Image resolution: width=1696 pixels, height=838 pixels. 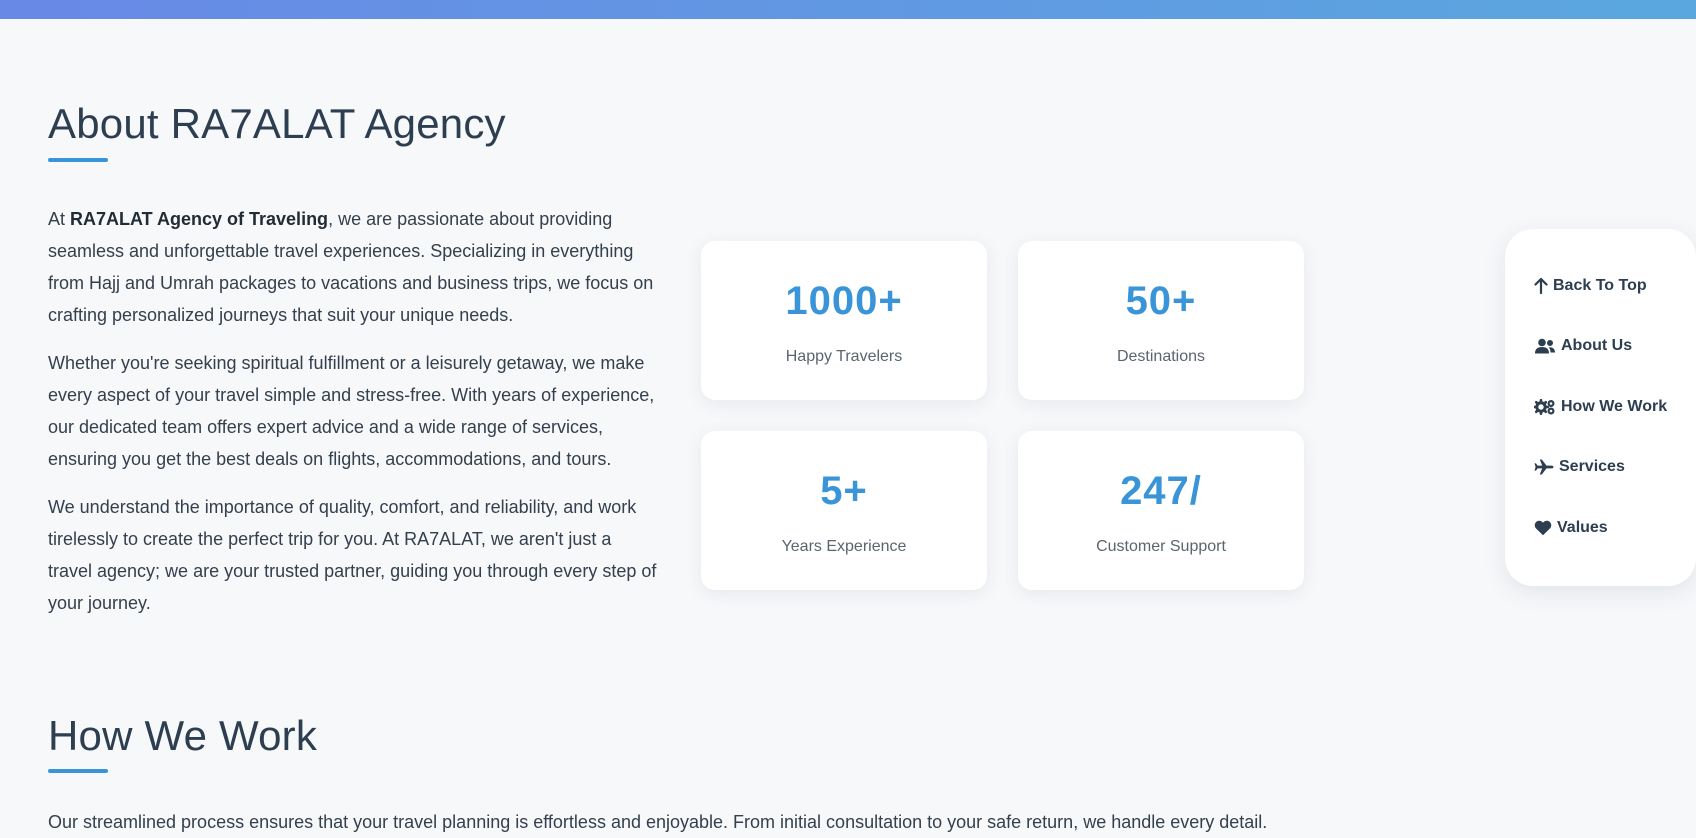 I want to click on stat-label: Customer Support, so click(x=1161, y=546).